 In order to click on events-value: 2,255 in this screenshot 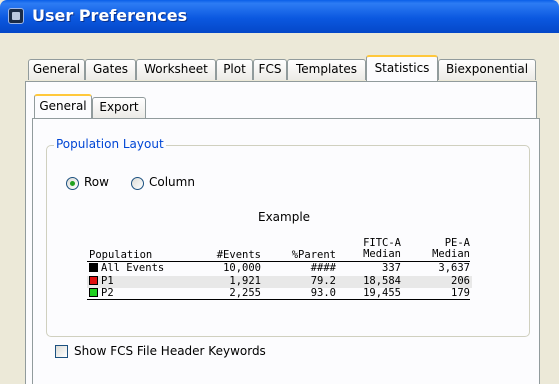, I will do `click(245, 293)`.